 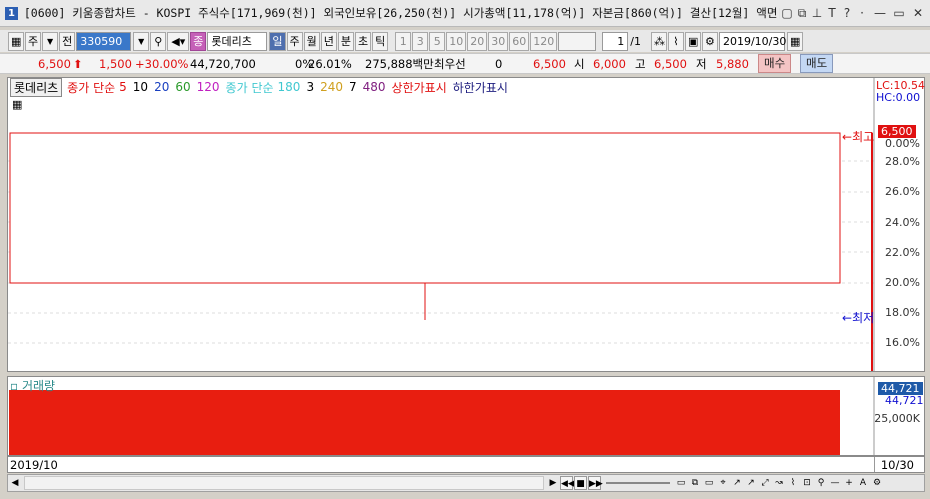 I want to click on volume-value: 44,720,700, so click(x=223, y=63).